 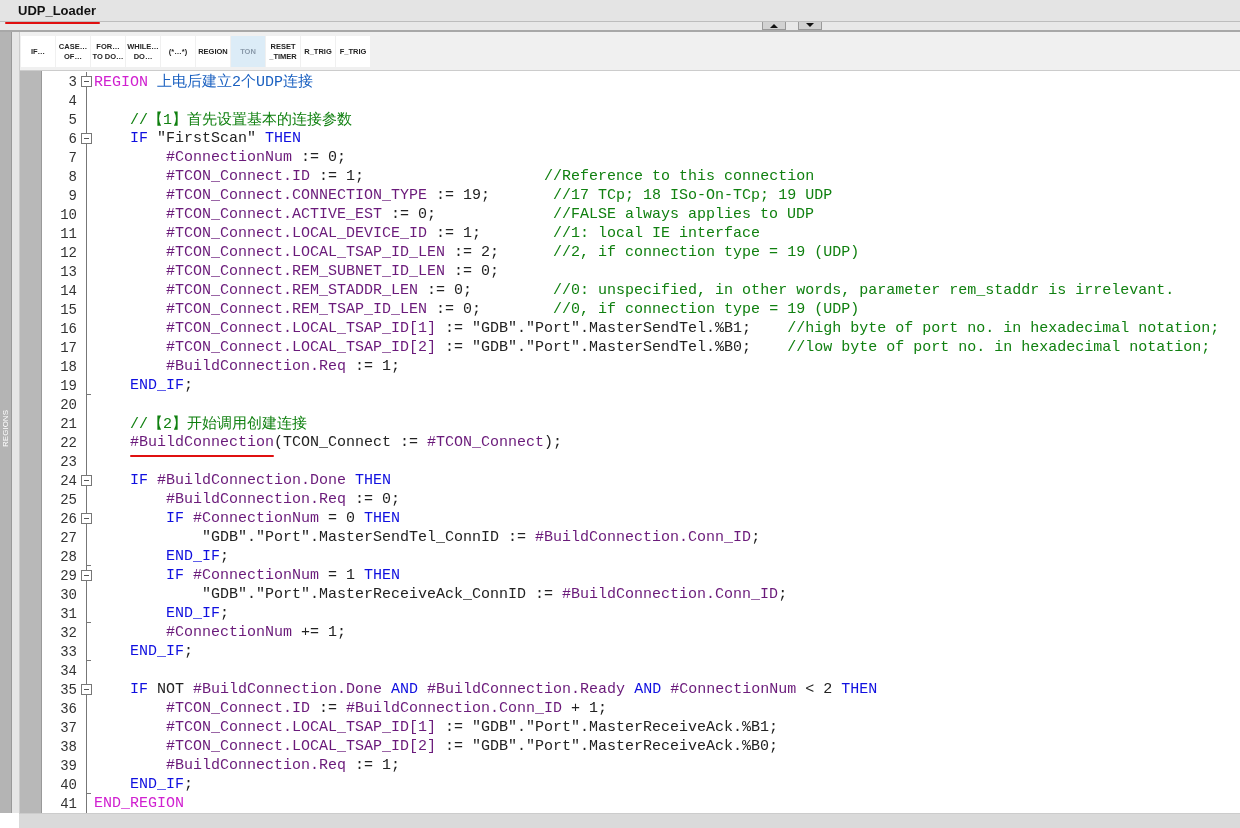 What do you see at coordinates (68, 727) in the screenshot?
I see `line-number: 37` at bounding box center [68, 727].